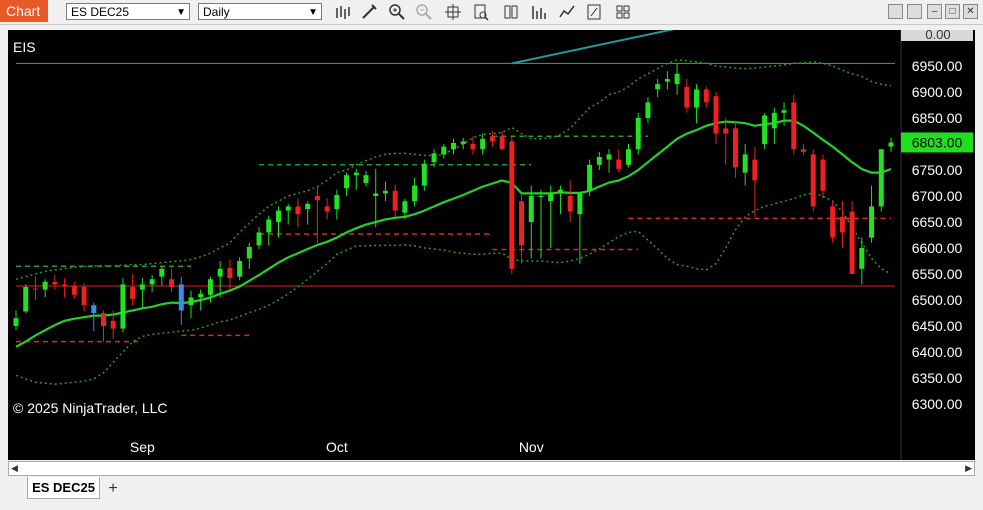 Image resolution: width=983 pixels, height=510 pixels. What do you see at coordinates (491, 12) in the screenshot?
I see `toolbar: Chart ES DEC25 ▼ Daily ▼ – □ ✕` at bounding box center [491, 12].